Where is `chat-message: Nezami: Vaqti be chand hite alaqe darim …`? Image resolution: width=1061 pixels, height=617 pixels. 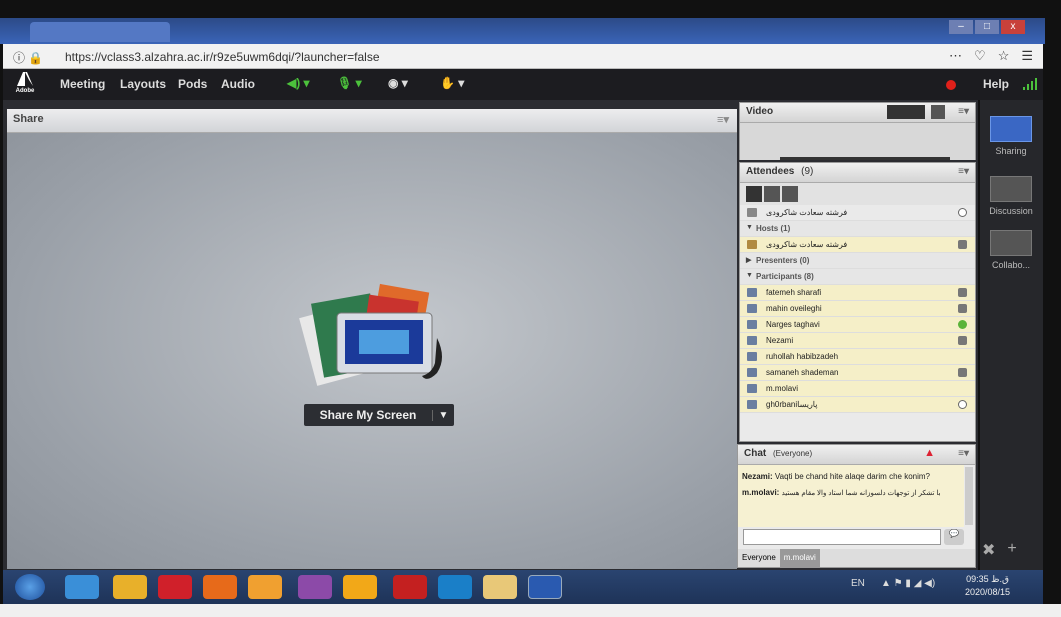
chat-message: Nezami: Vaqti be chand hite alaqe darim … is located at coordinates (851, 477).